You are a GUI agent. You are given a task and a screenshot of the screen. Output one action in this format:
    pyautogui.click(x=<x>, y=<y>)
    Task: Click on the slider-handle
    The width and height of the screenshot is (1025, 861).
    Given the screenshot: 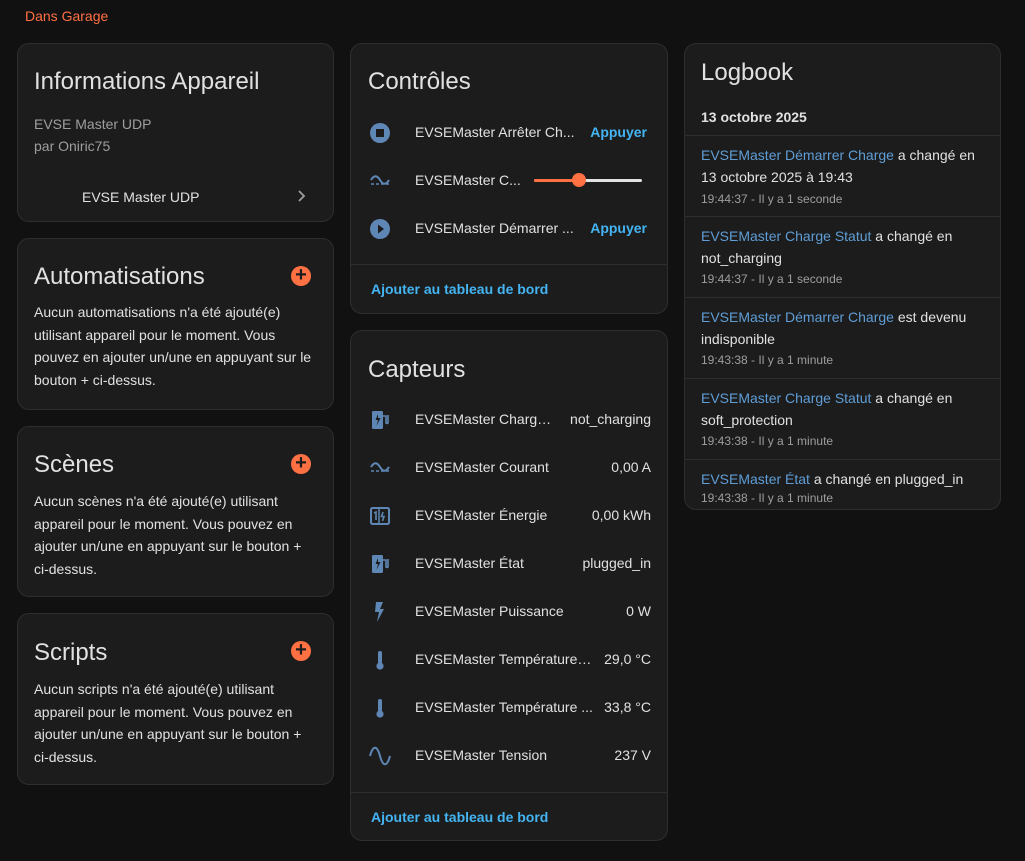 What is the action you would take?
    pyautogui.click(x=579, y=180)
    